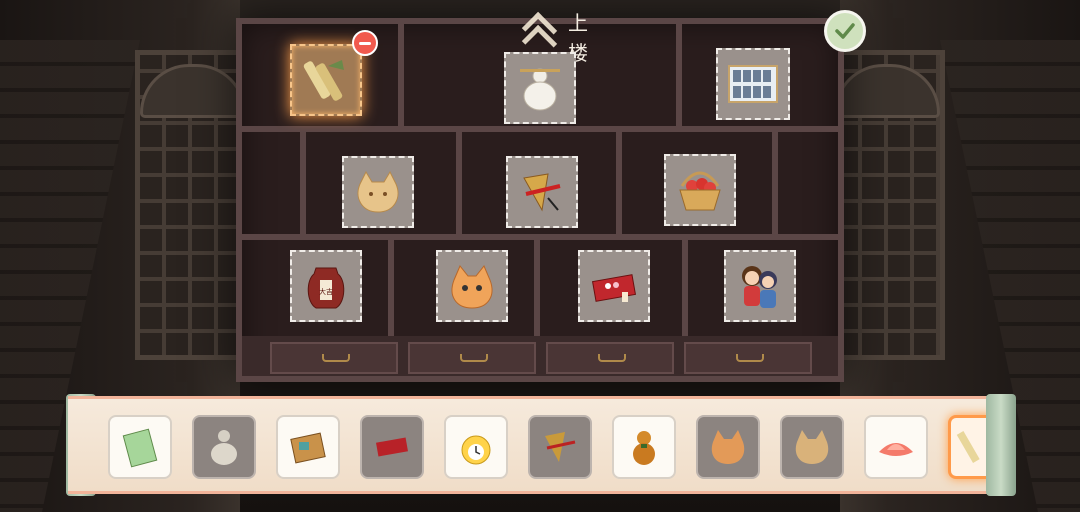 The width and height of the screenshot is (1080, 512). What do you see at coordinates (896, 449) in the screenshot?
I see `lotus-lamp-icon` at bounding box center [896, 449].